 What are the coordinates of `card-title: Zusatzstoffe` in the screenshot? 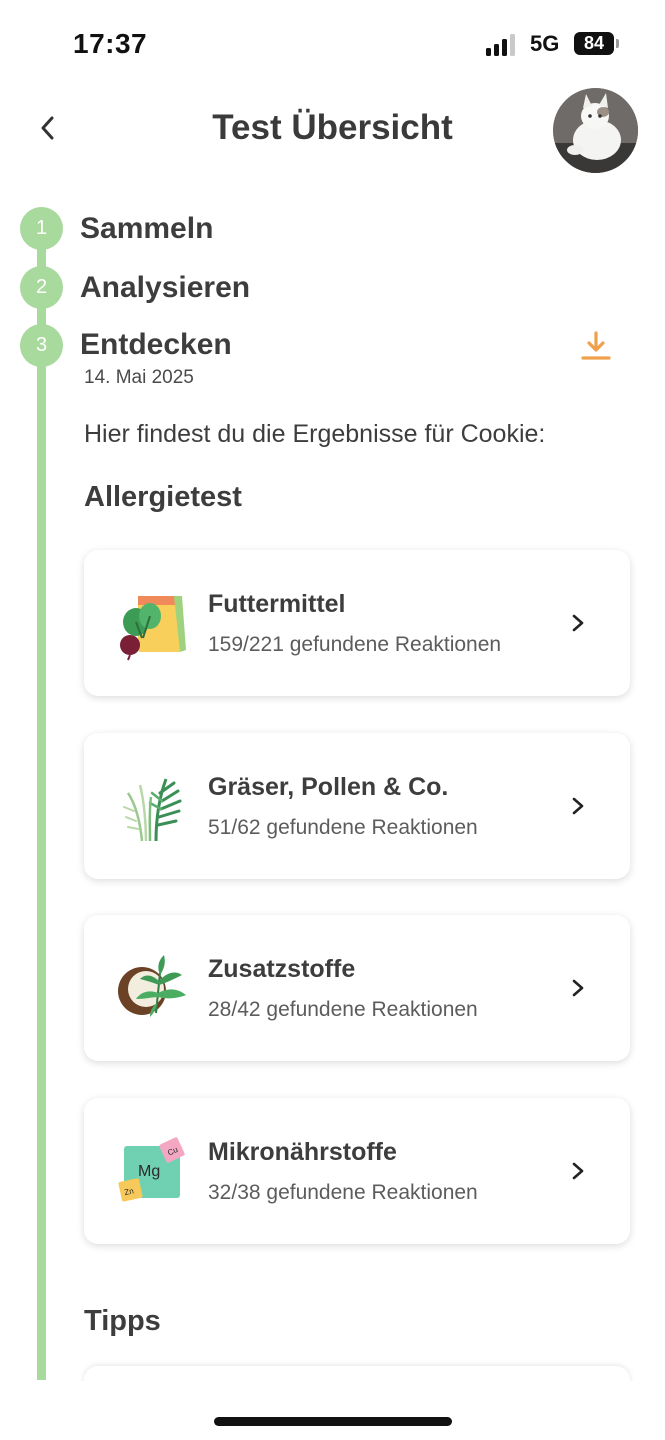 It's located at (282, 969).